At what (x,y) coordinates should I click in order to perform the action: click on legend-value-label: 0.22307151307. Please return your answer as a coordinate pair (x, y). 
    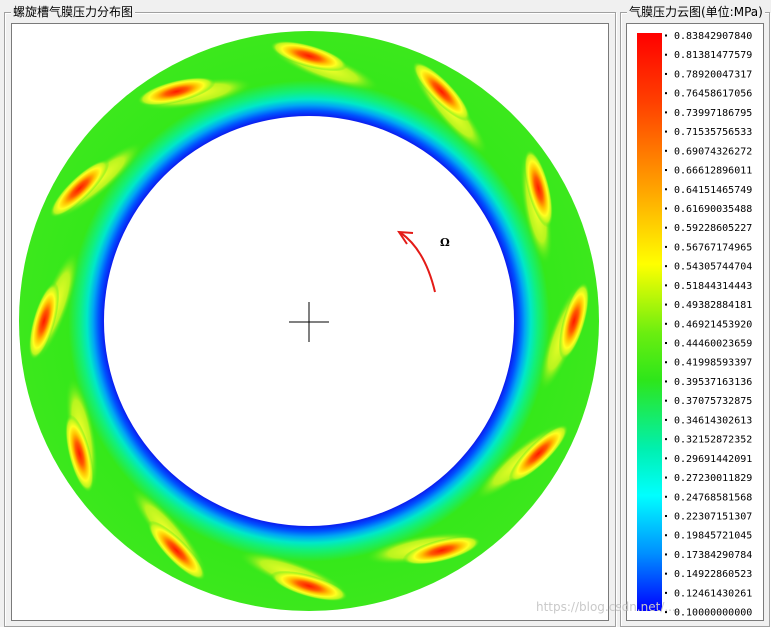
    Looking at the image, I should click on (713, 517).